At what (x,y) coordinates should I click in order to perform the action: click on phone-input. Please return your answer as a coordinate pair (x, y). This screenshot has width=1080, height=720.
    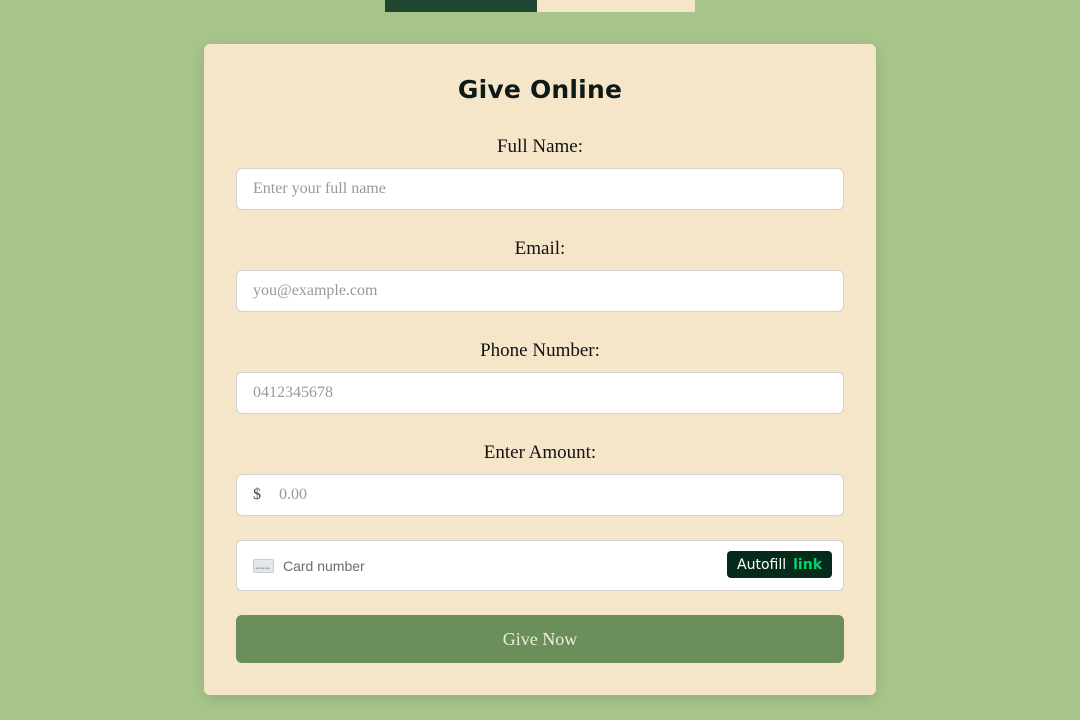
    Looking at the image, I should click on (540, 393).